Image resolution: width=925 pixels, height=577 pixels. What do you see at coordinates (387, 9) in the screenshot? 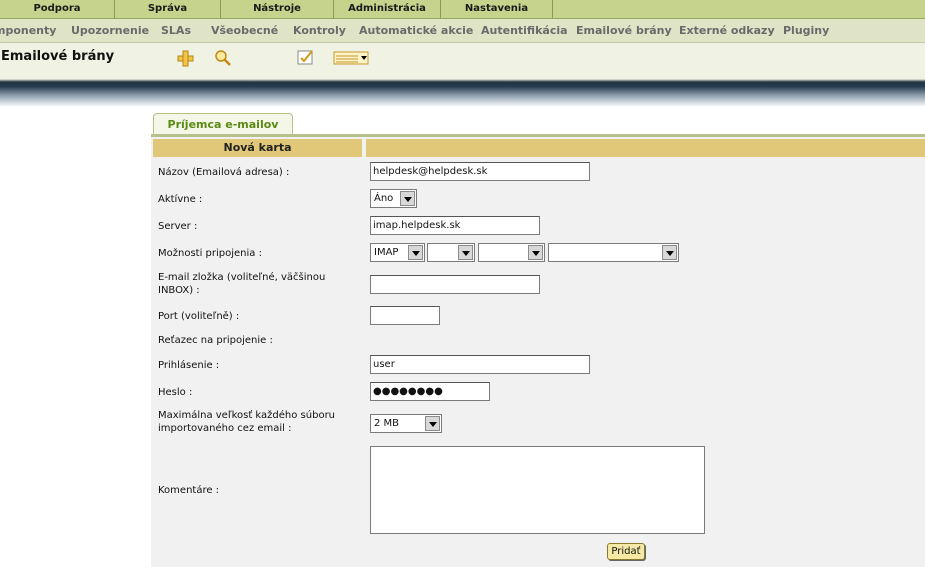
I see `top-menu-item-administration: Administrácia` at bounding box center [387, 9].